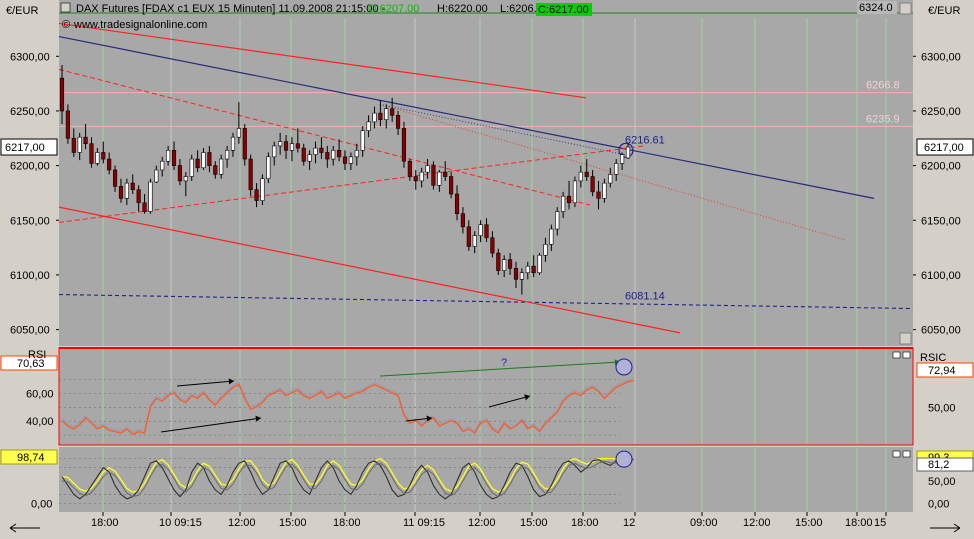  What do you see at coordinates (180, 523) in the screenshot?
I see `time-tick-label: 10 09:15` at bounding box center [180, 523].